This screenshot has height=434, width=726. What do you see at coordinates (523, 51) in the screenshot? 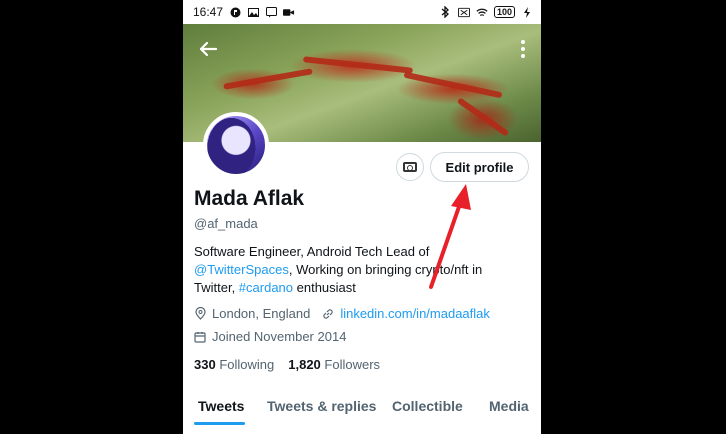
I see `more-options-icon` at bounding box center [523, 51].